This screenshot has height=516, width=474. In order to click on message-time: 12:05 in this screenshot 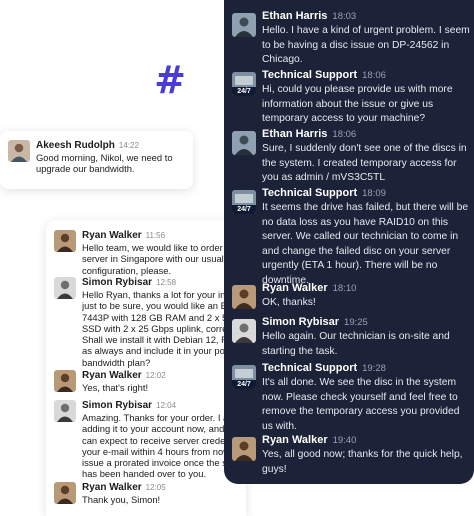, I will do `click(155, 487)`.